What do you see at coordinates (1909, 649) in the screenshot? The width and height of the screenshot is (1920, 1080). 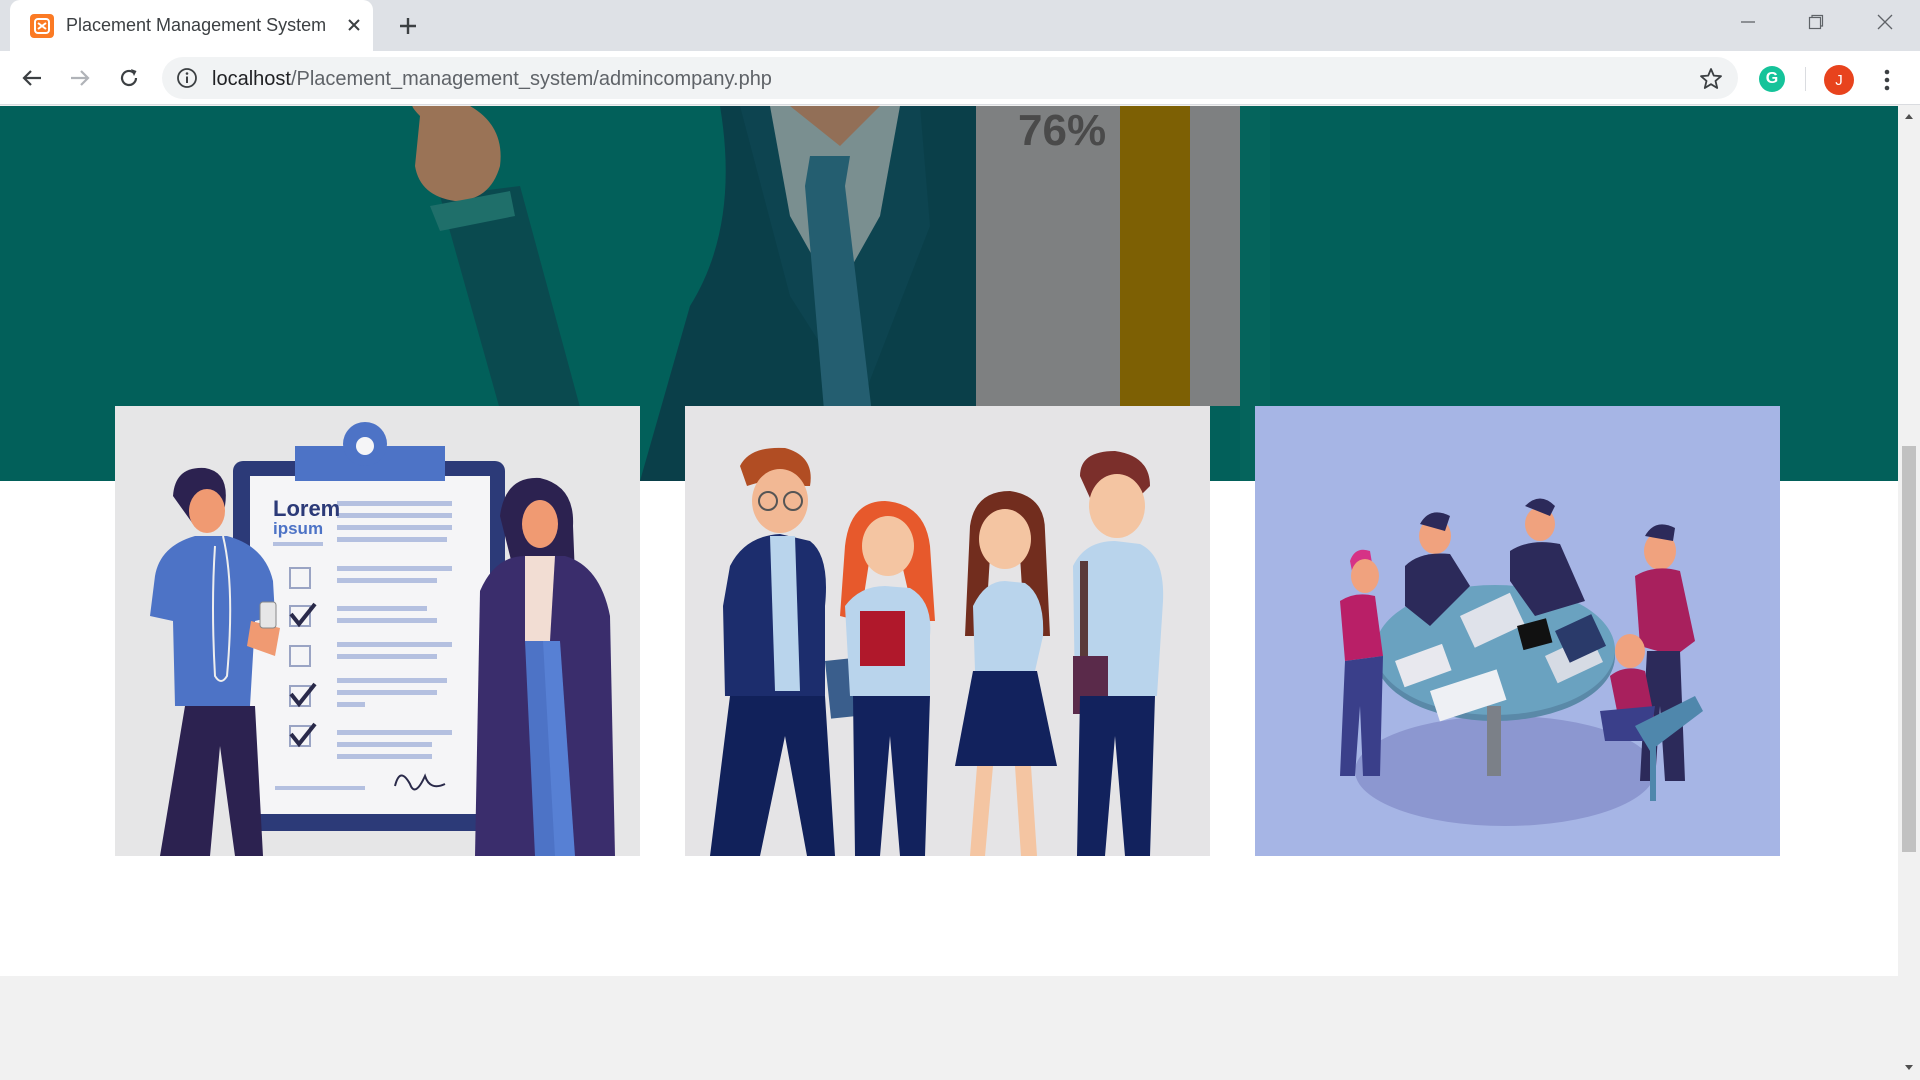 I see `scrollbar-thumb` at bounding box center [1909, 649].